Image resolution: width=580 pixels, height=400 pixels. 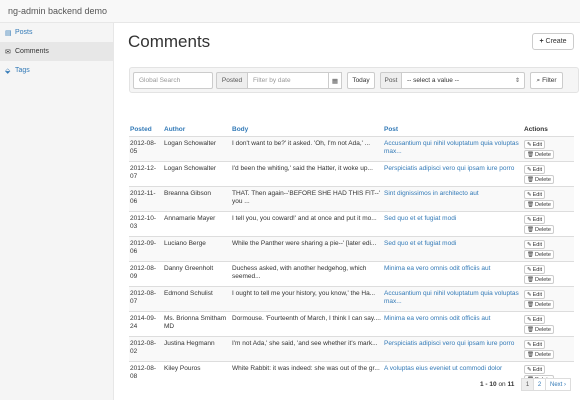 What do you see at coordinates (546, 80) in the screenshot?
I see `filter-button: ⌕ Filter` at bounding box center [546, 80].